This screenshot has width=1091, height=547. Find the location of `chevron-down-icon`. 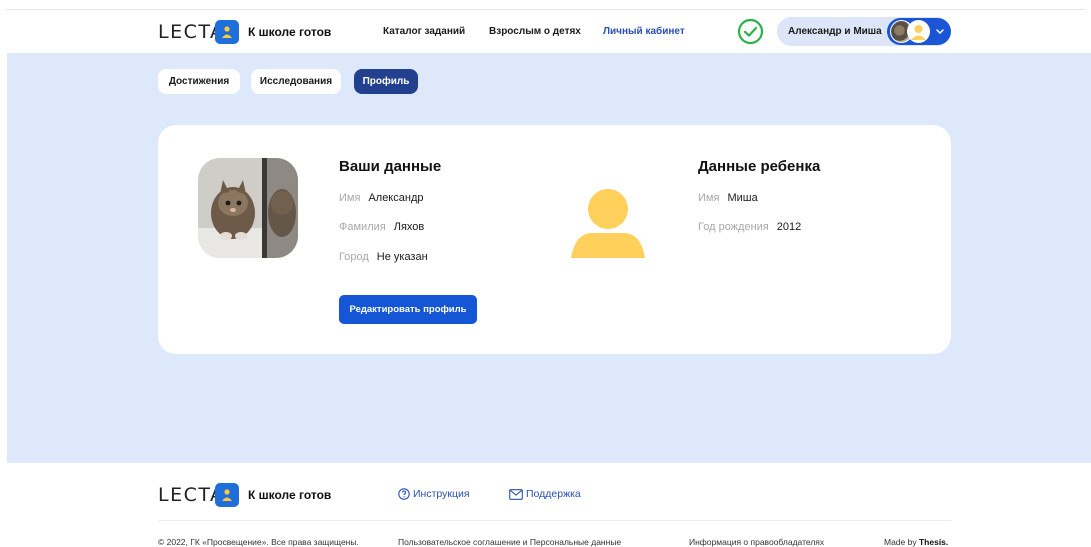

chevron-down-icon is located at coordinates (940, 31).